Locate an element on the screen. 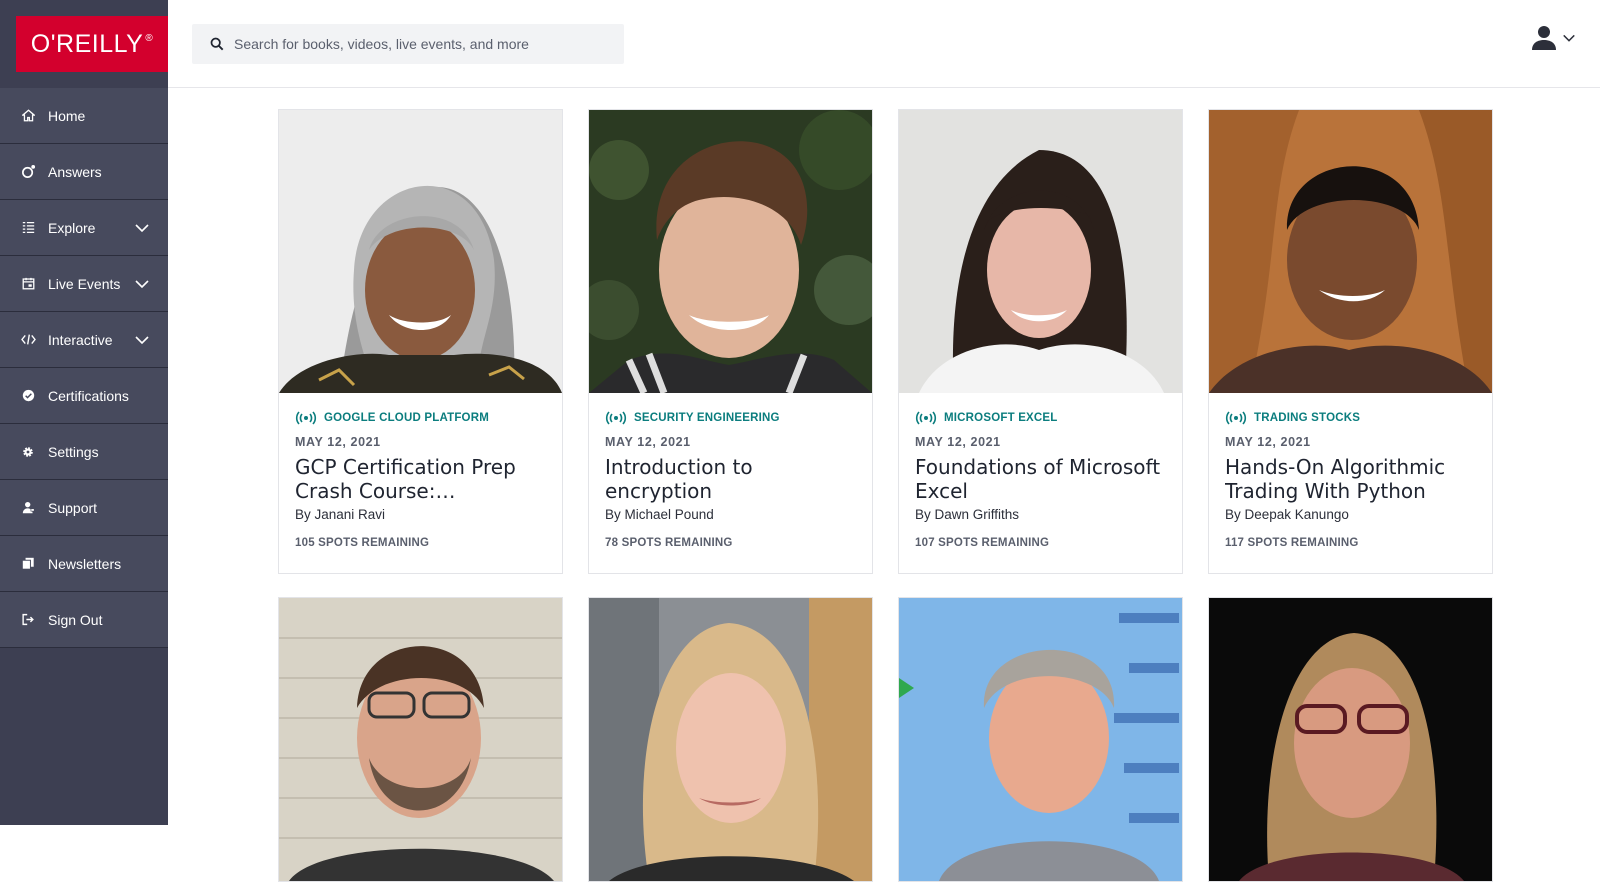 This screenshot has height=882, width=1600. event-topic: SECURITY ENGINEERING is located at coordinates (730, 418).